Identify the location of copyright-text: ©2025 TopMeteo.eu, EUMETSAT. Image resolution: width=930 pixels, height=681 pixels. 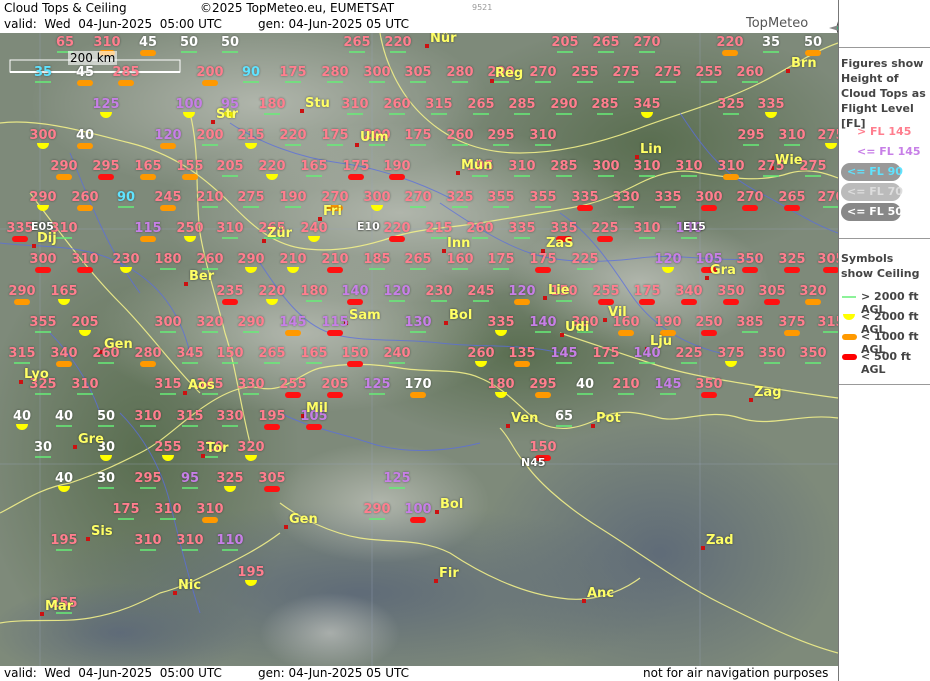
(297, 8).